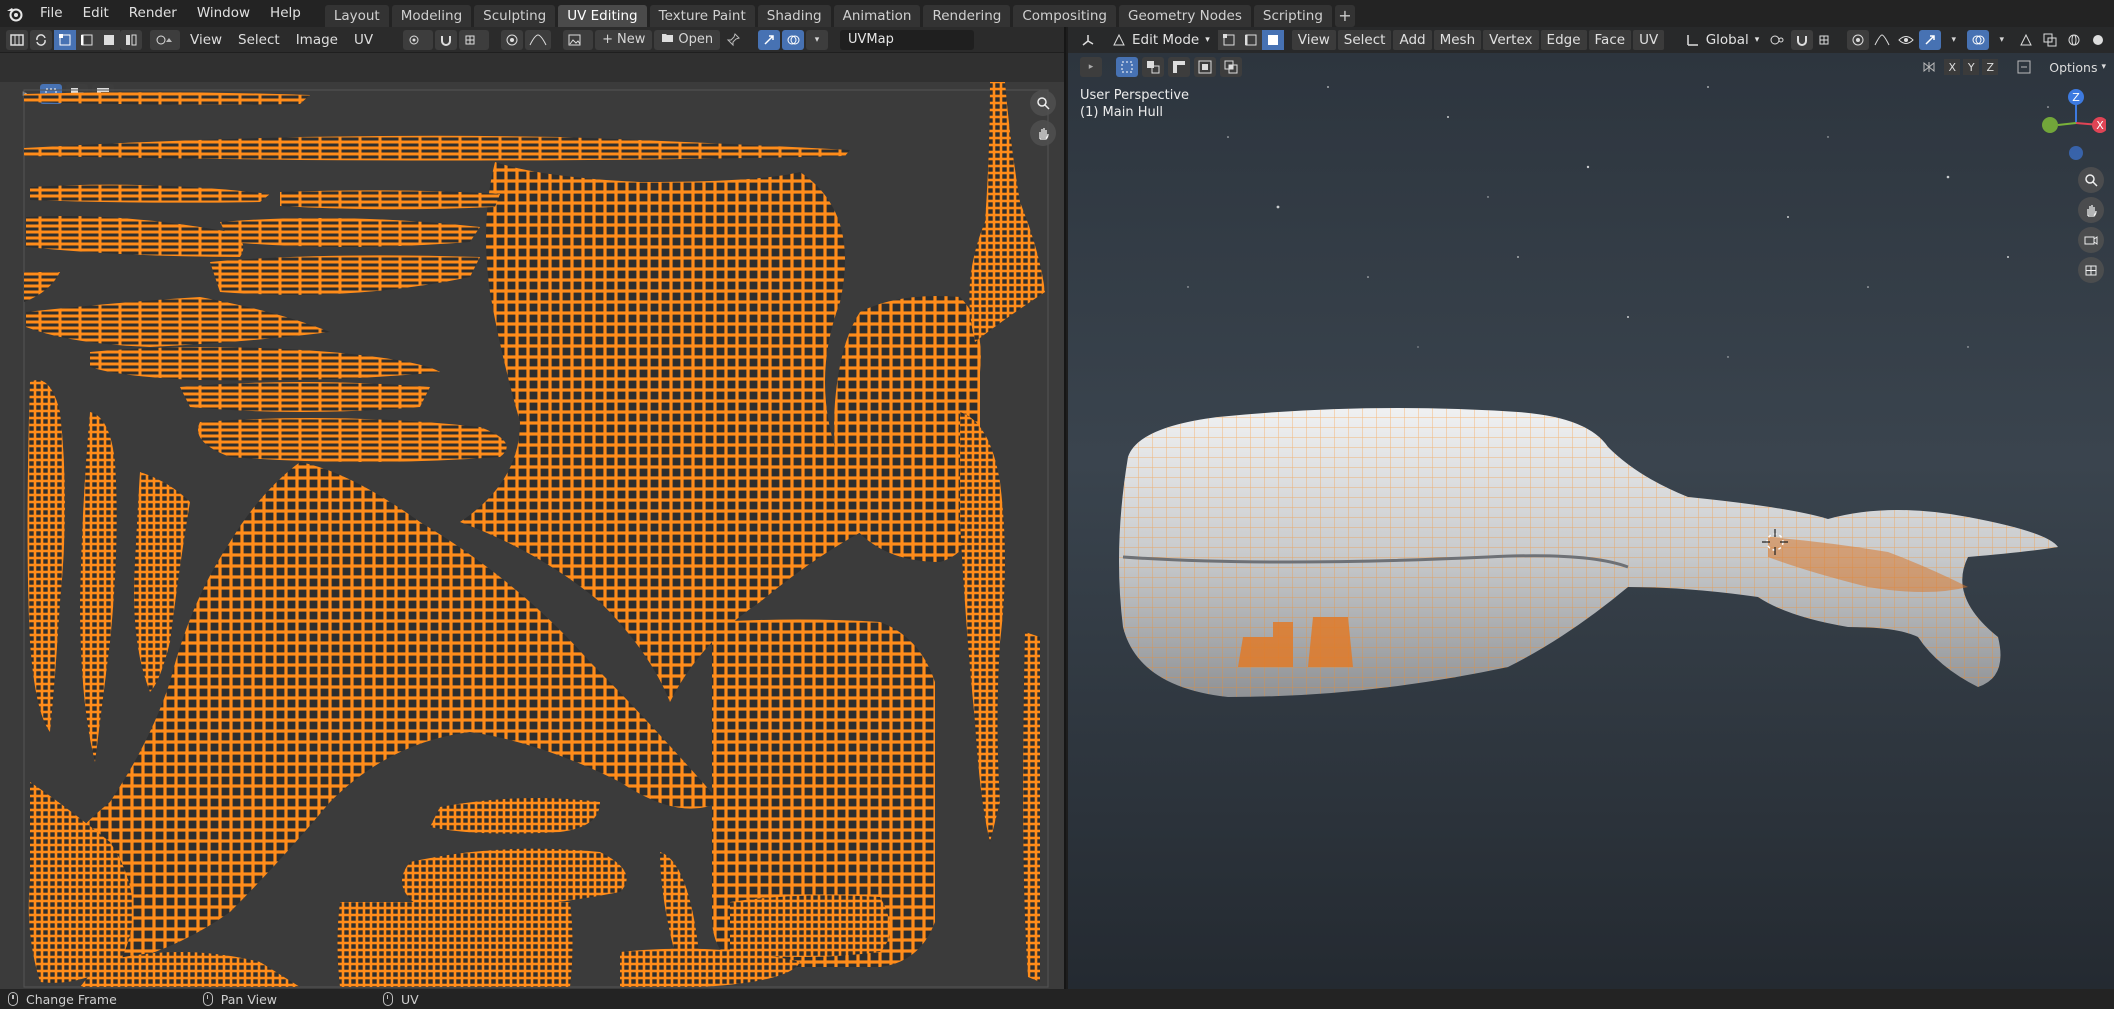 The height and width of the screenshot is (1009, 2114). What do you see at coordinates (51, 13) in the screenshot?
I see `menu-file: File` at bounding box center [51, 13].